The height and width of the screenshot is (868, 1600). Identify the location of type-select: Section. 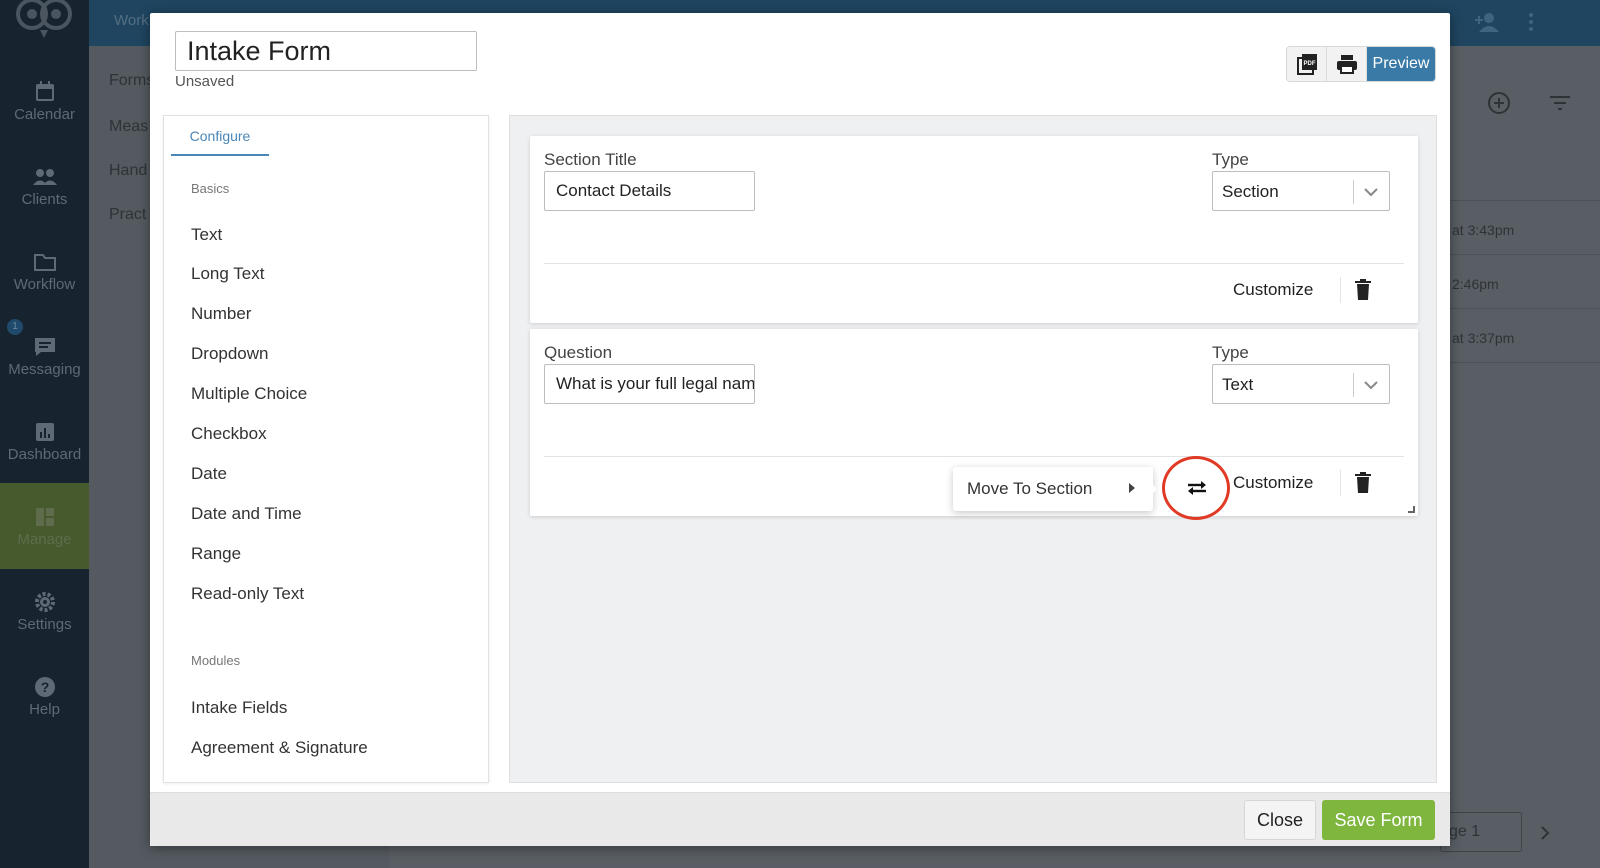
(1301, 191).